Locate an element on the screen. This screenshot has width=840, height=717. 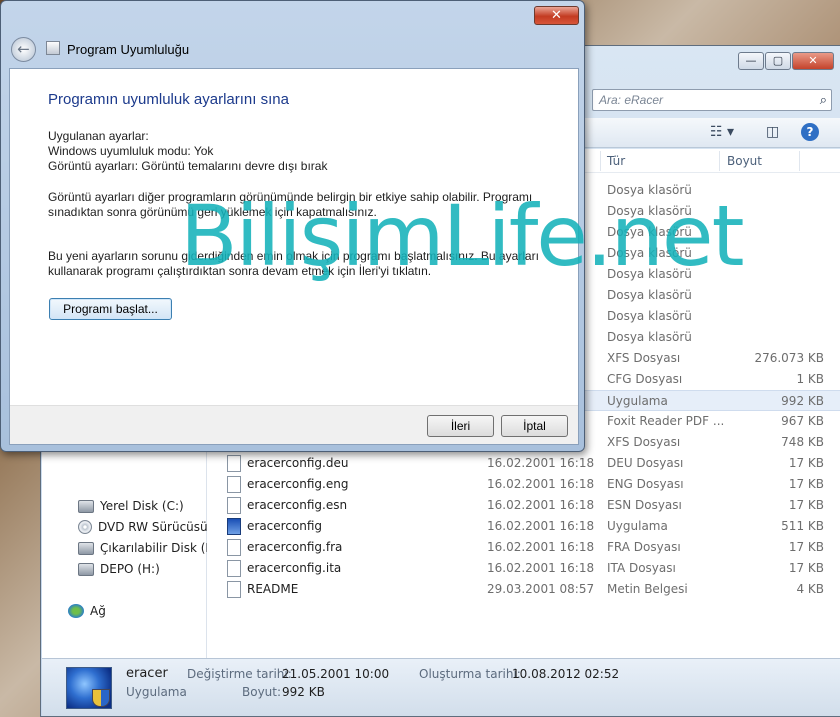
file-size: 511 KB is located at coordinates (802, 526).